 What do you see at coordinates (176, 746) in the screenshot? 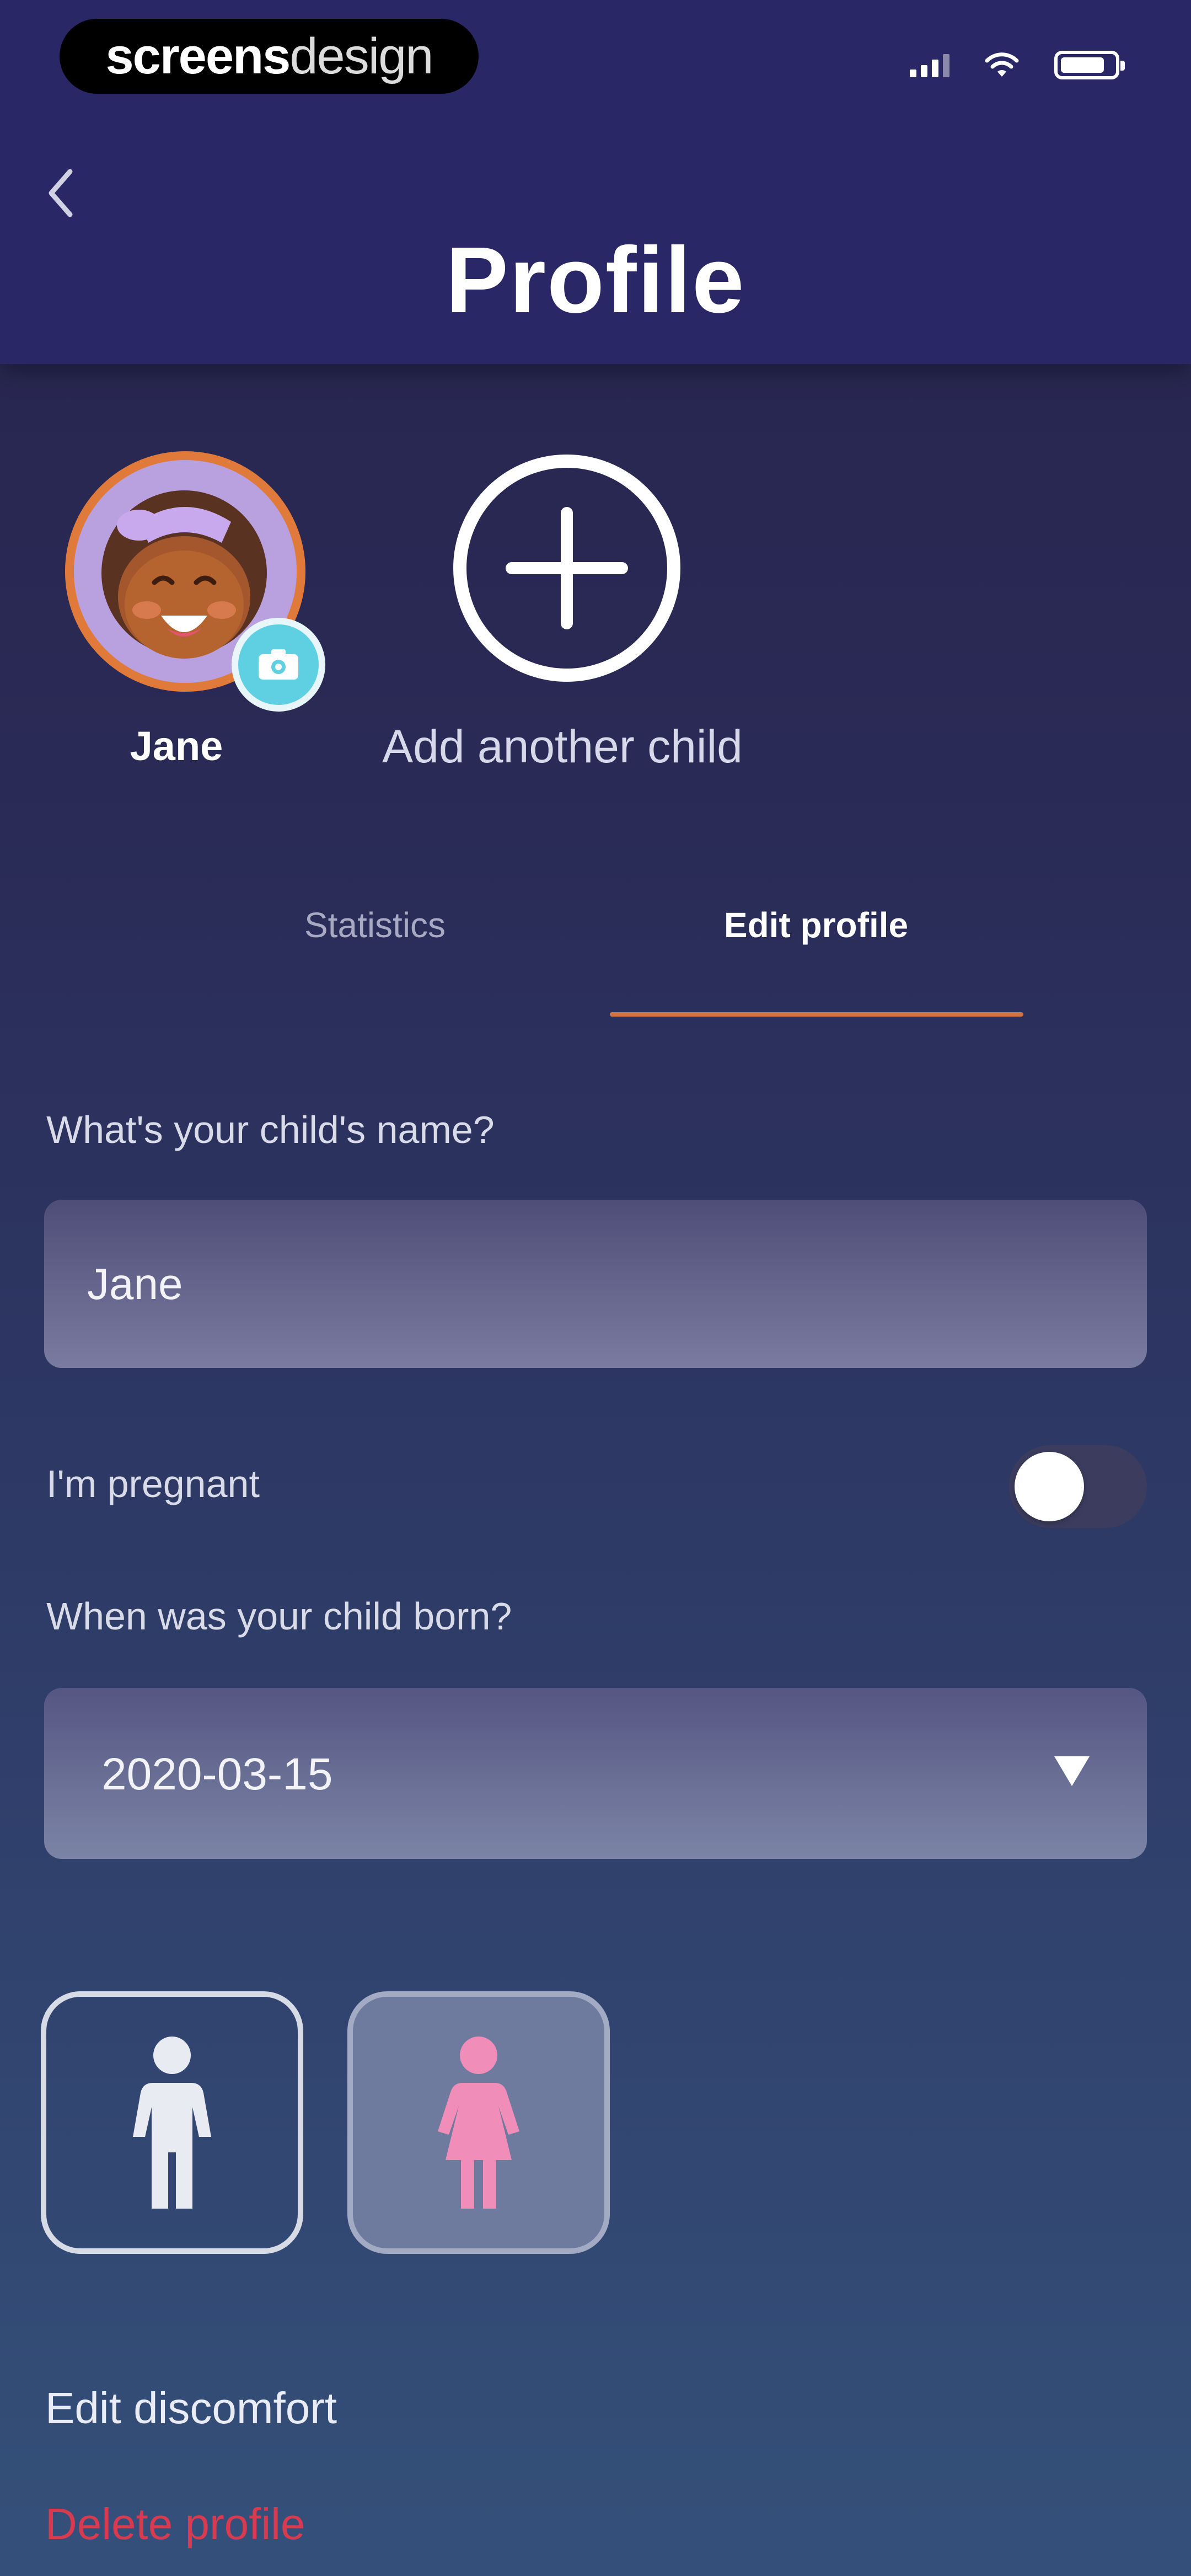
I see `child-name-label: Jane` at bounding box center [176, 746].